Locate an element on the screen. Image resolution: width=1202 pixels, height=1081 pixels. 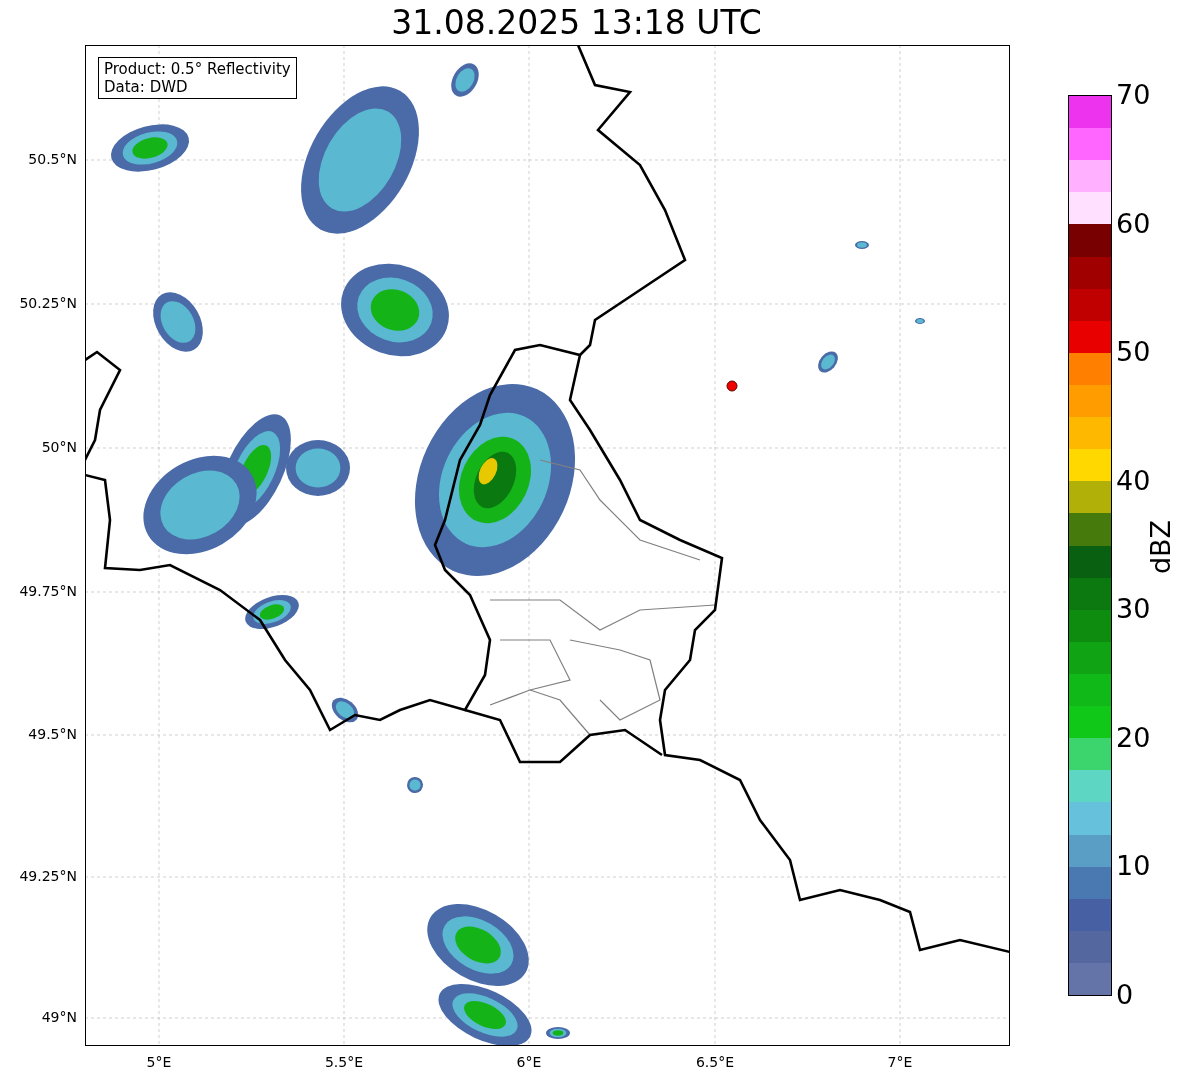
longitude-label: 7°E is located at coordinates (900, 1062).